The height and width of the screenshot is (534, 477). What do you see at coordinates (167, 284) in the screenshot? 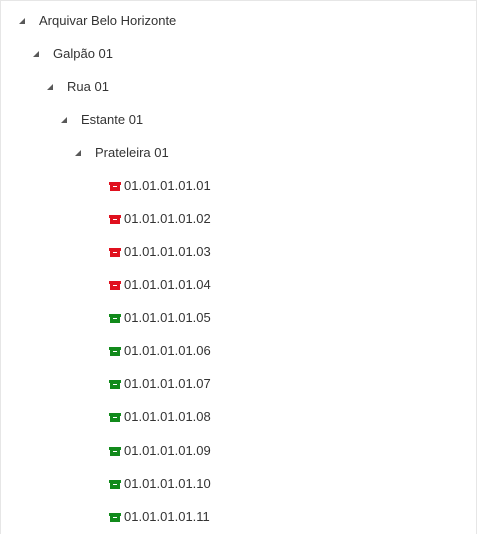
I see `slot-label: 01.01.01.01.04` at bounding box center [167, 284].